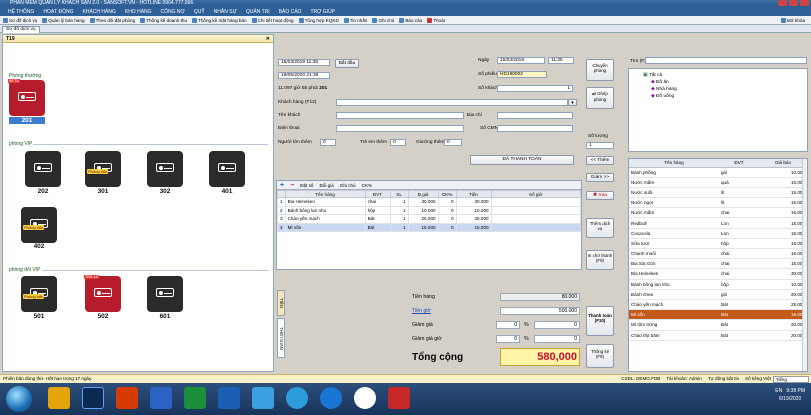 This screenshot has height=415, width=811. Describe the element at coordinates (718, 294) in the screenshot. I see `list-item: Bánh Oreo gói 20.000` at that location.